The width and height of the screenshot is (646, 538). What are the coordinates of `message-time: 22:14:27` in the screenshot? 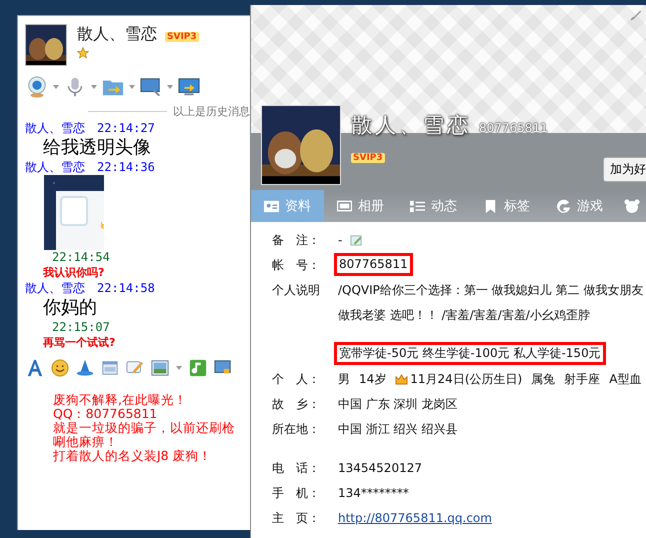 It's located at (126, 128).